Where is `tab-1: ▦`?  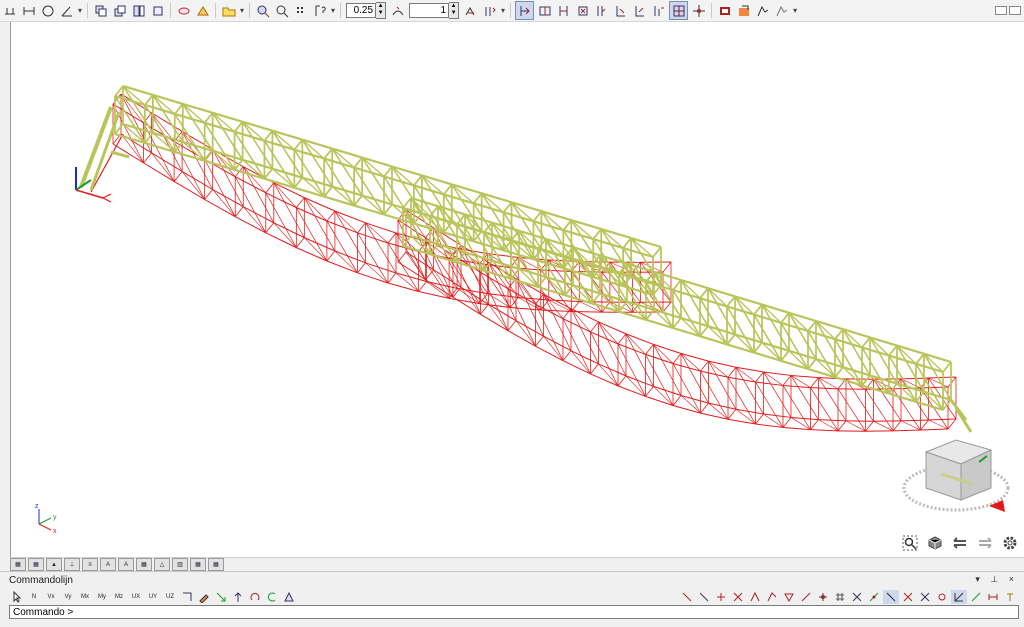 tab-1: ▦ is located at coordinates (18, 564).